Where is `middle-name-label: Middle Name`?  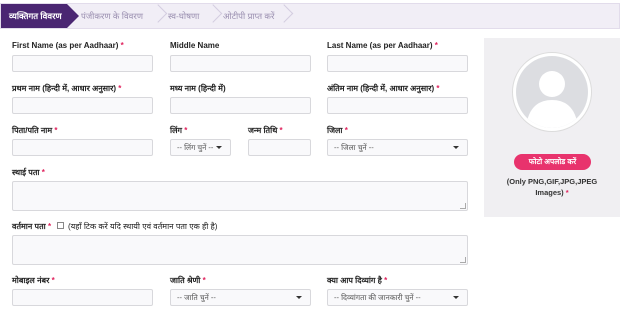 middle-name-label: Middle Name is located at coordinates (195, 45).